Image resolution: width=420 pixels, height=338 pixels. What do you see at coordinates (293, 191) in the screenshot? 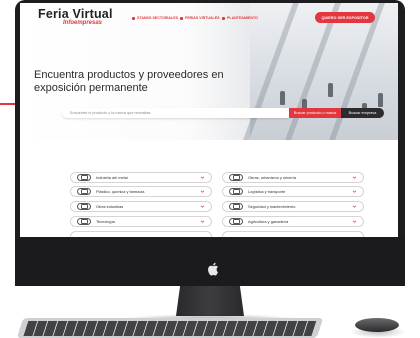
I see `category-item: Logística y transporte` at bounding box center [293, 191].